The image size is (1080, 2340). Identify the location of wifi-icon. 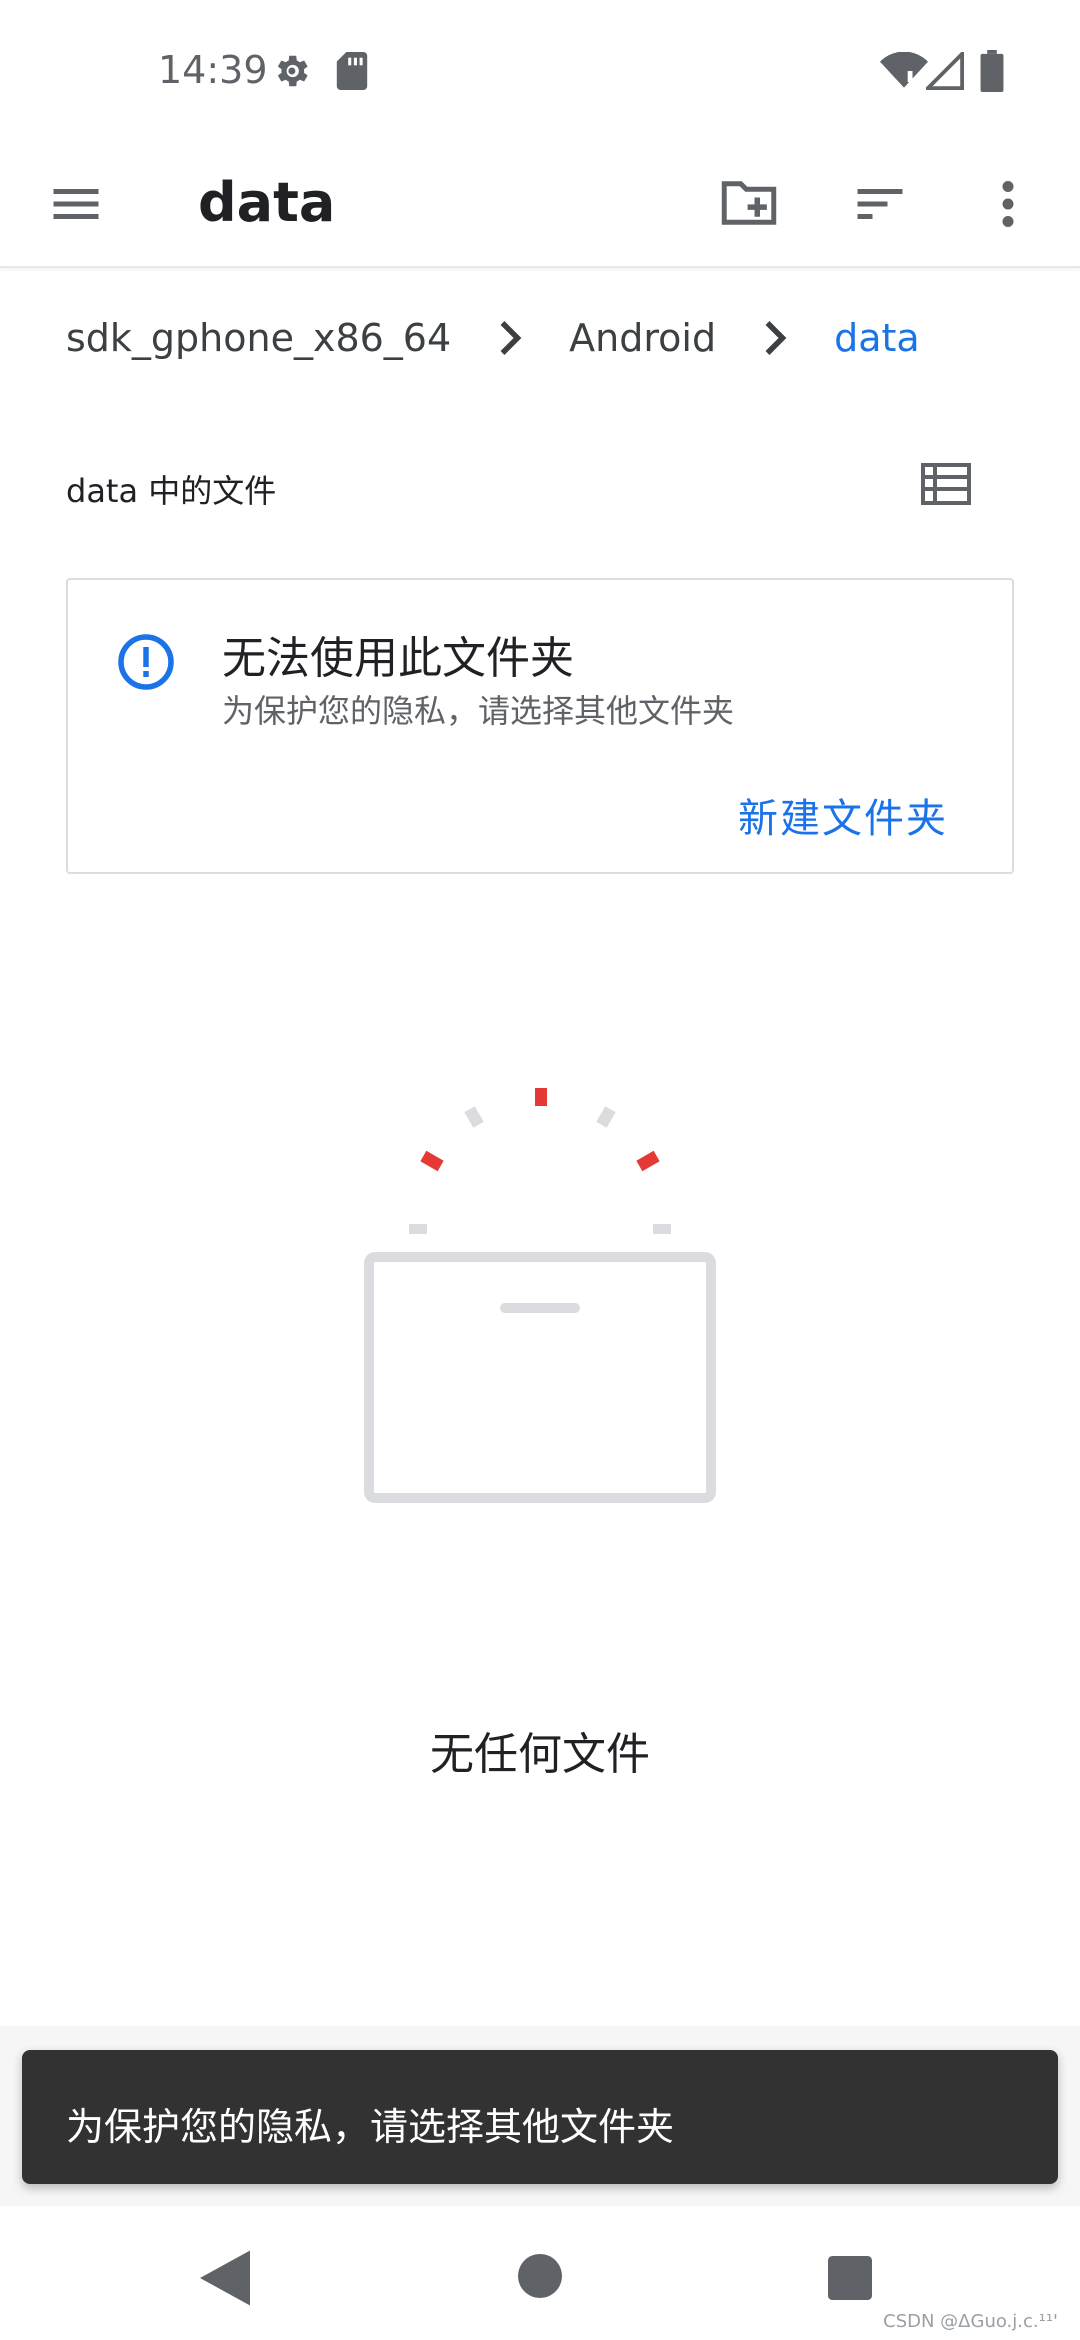
(904, 70).